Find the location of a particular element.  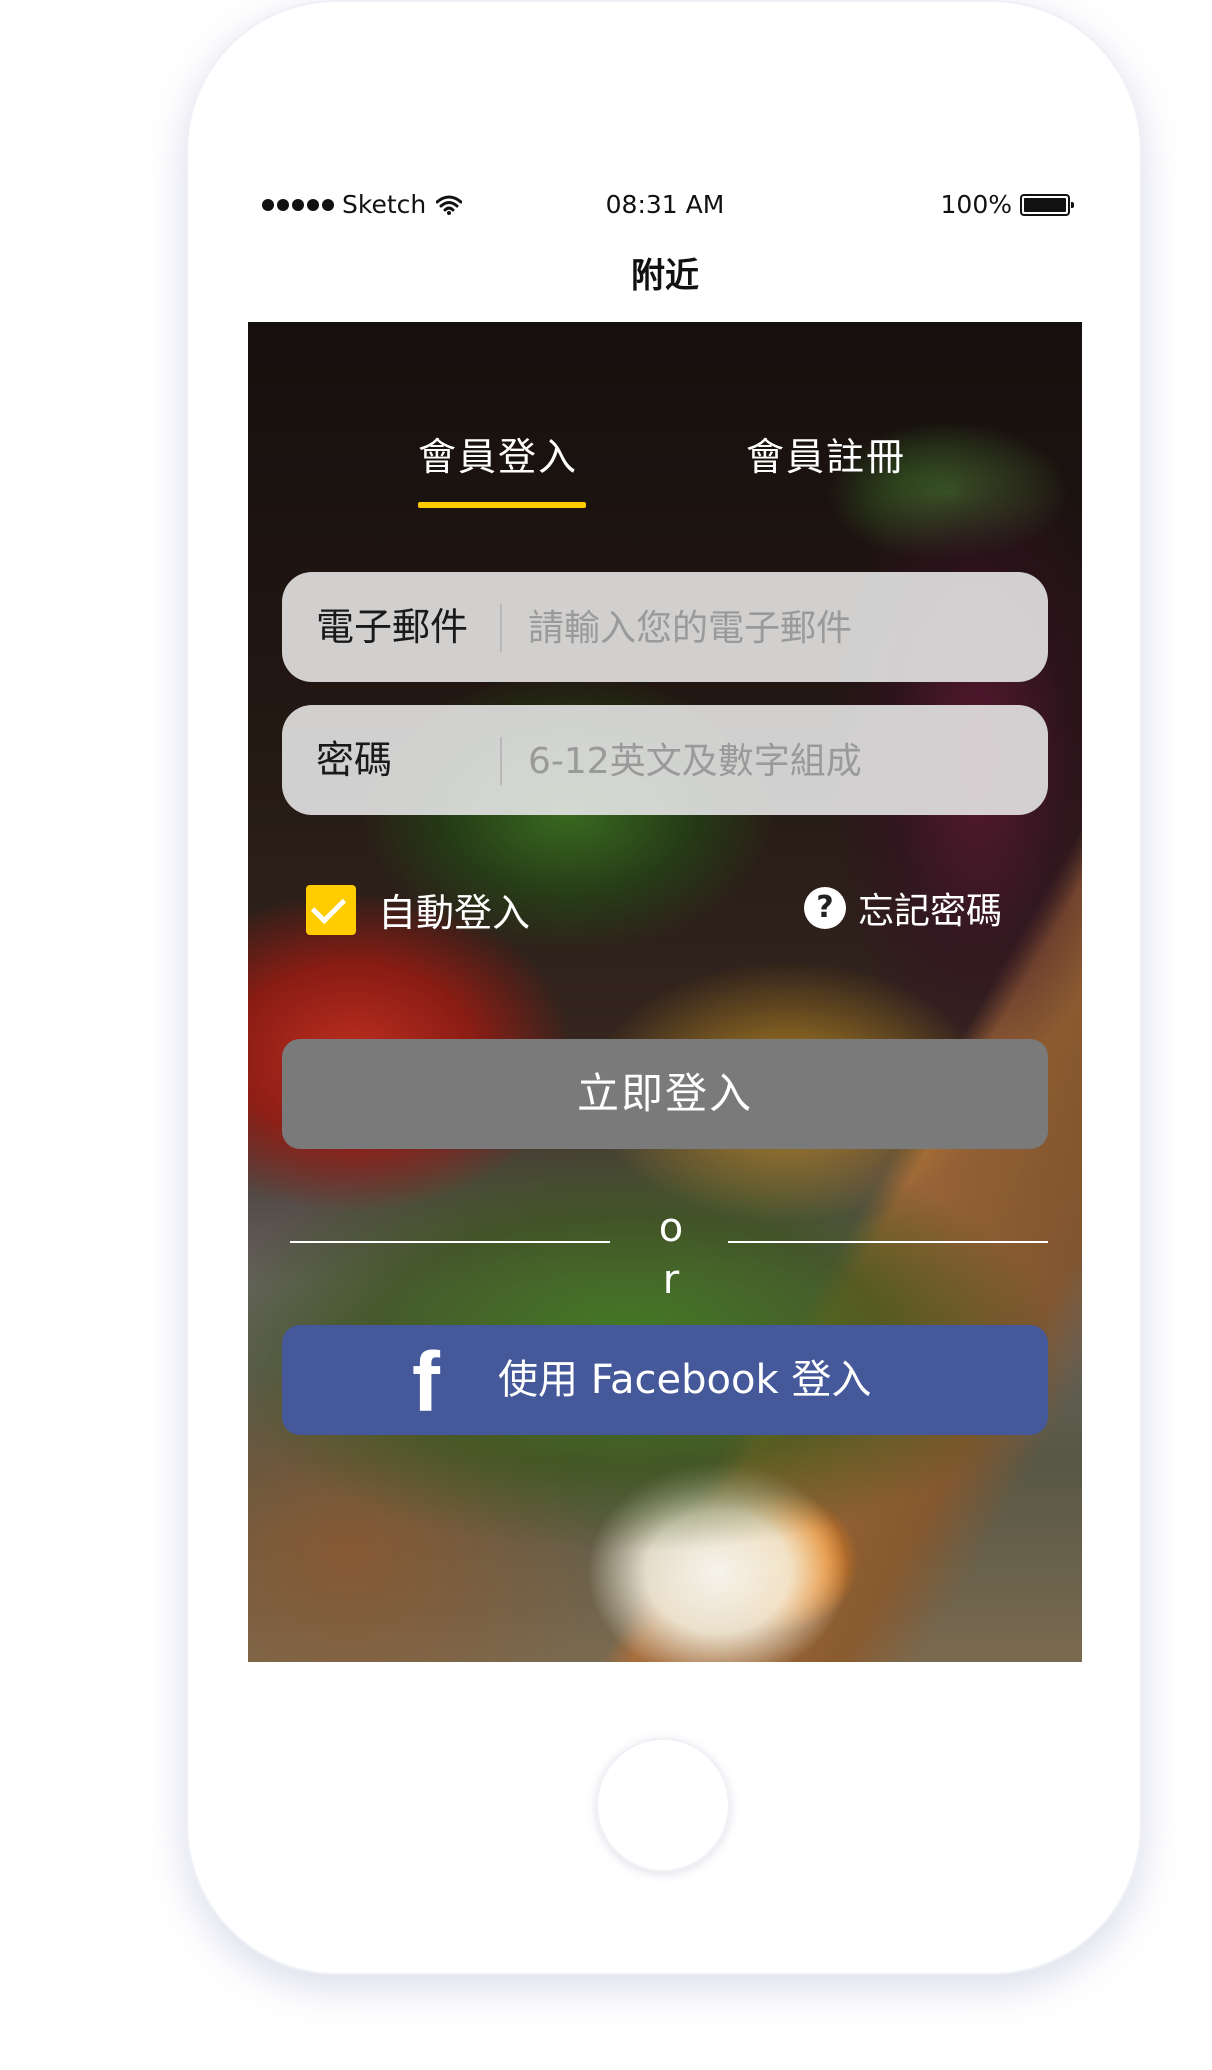

battery-percentage: 100% is located at coordinates (976, 204).